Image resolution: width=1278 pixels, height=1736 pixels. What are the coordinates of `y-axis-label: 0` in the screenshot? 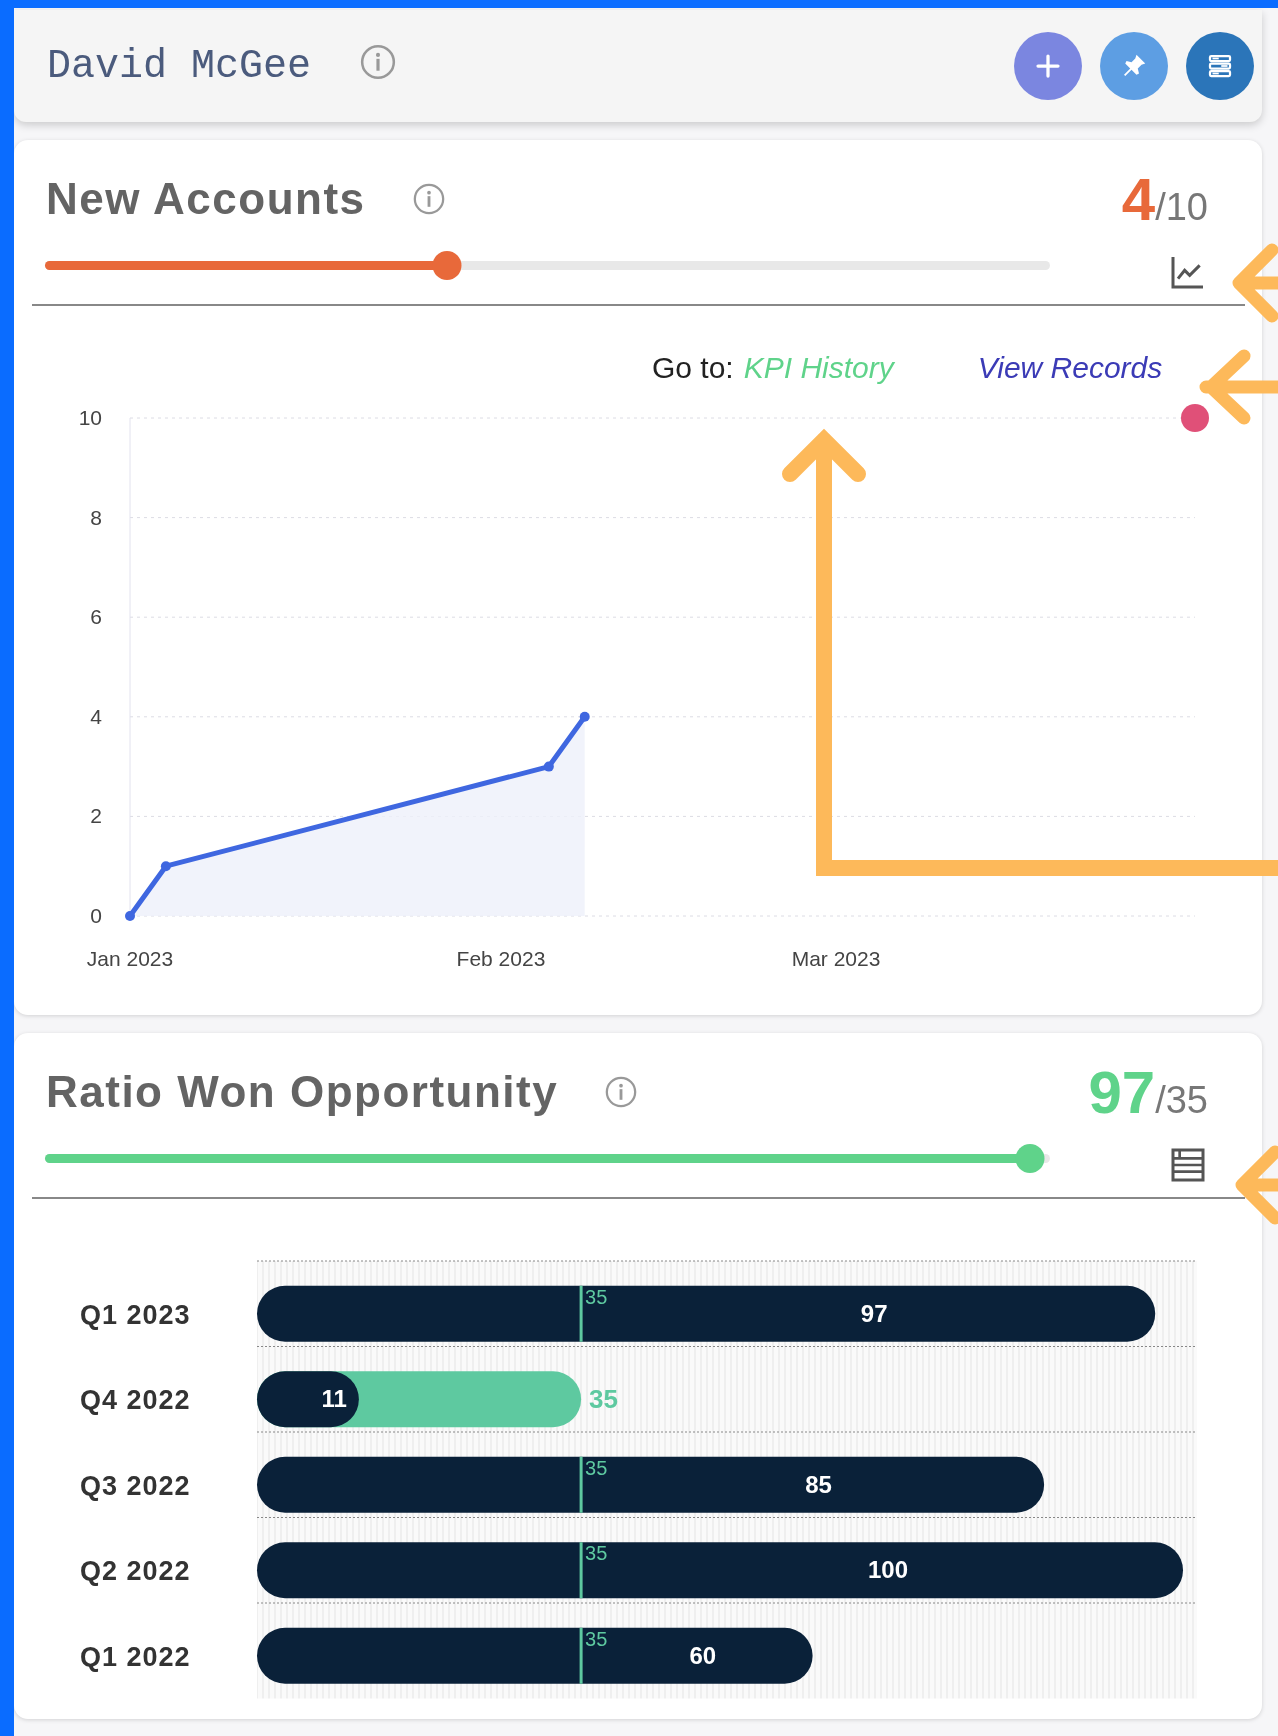 It's located at (96, 915).